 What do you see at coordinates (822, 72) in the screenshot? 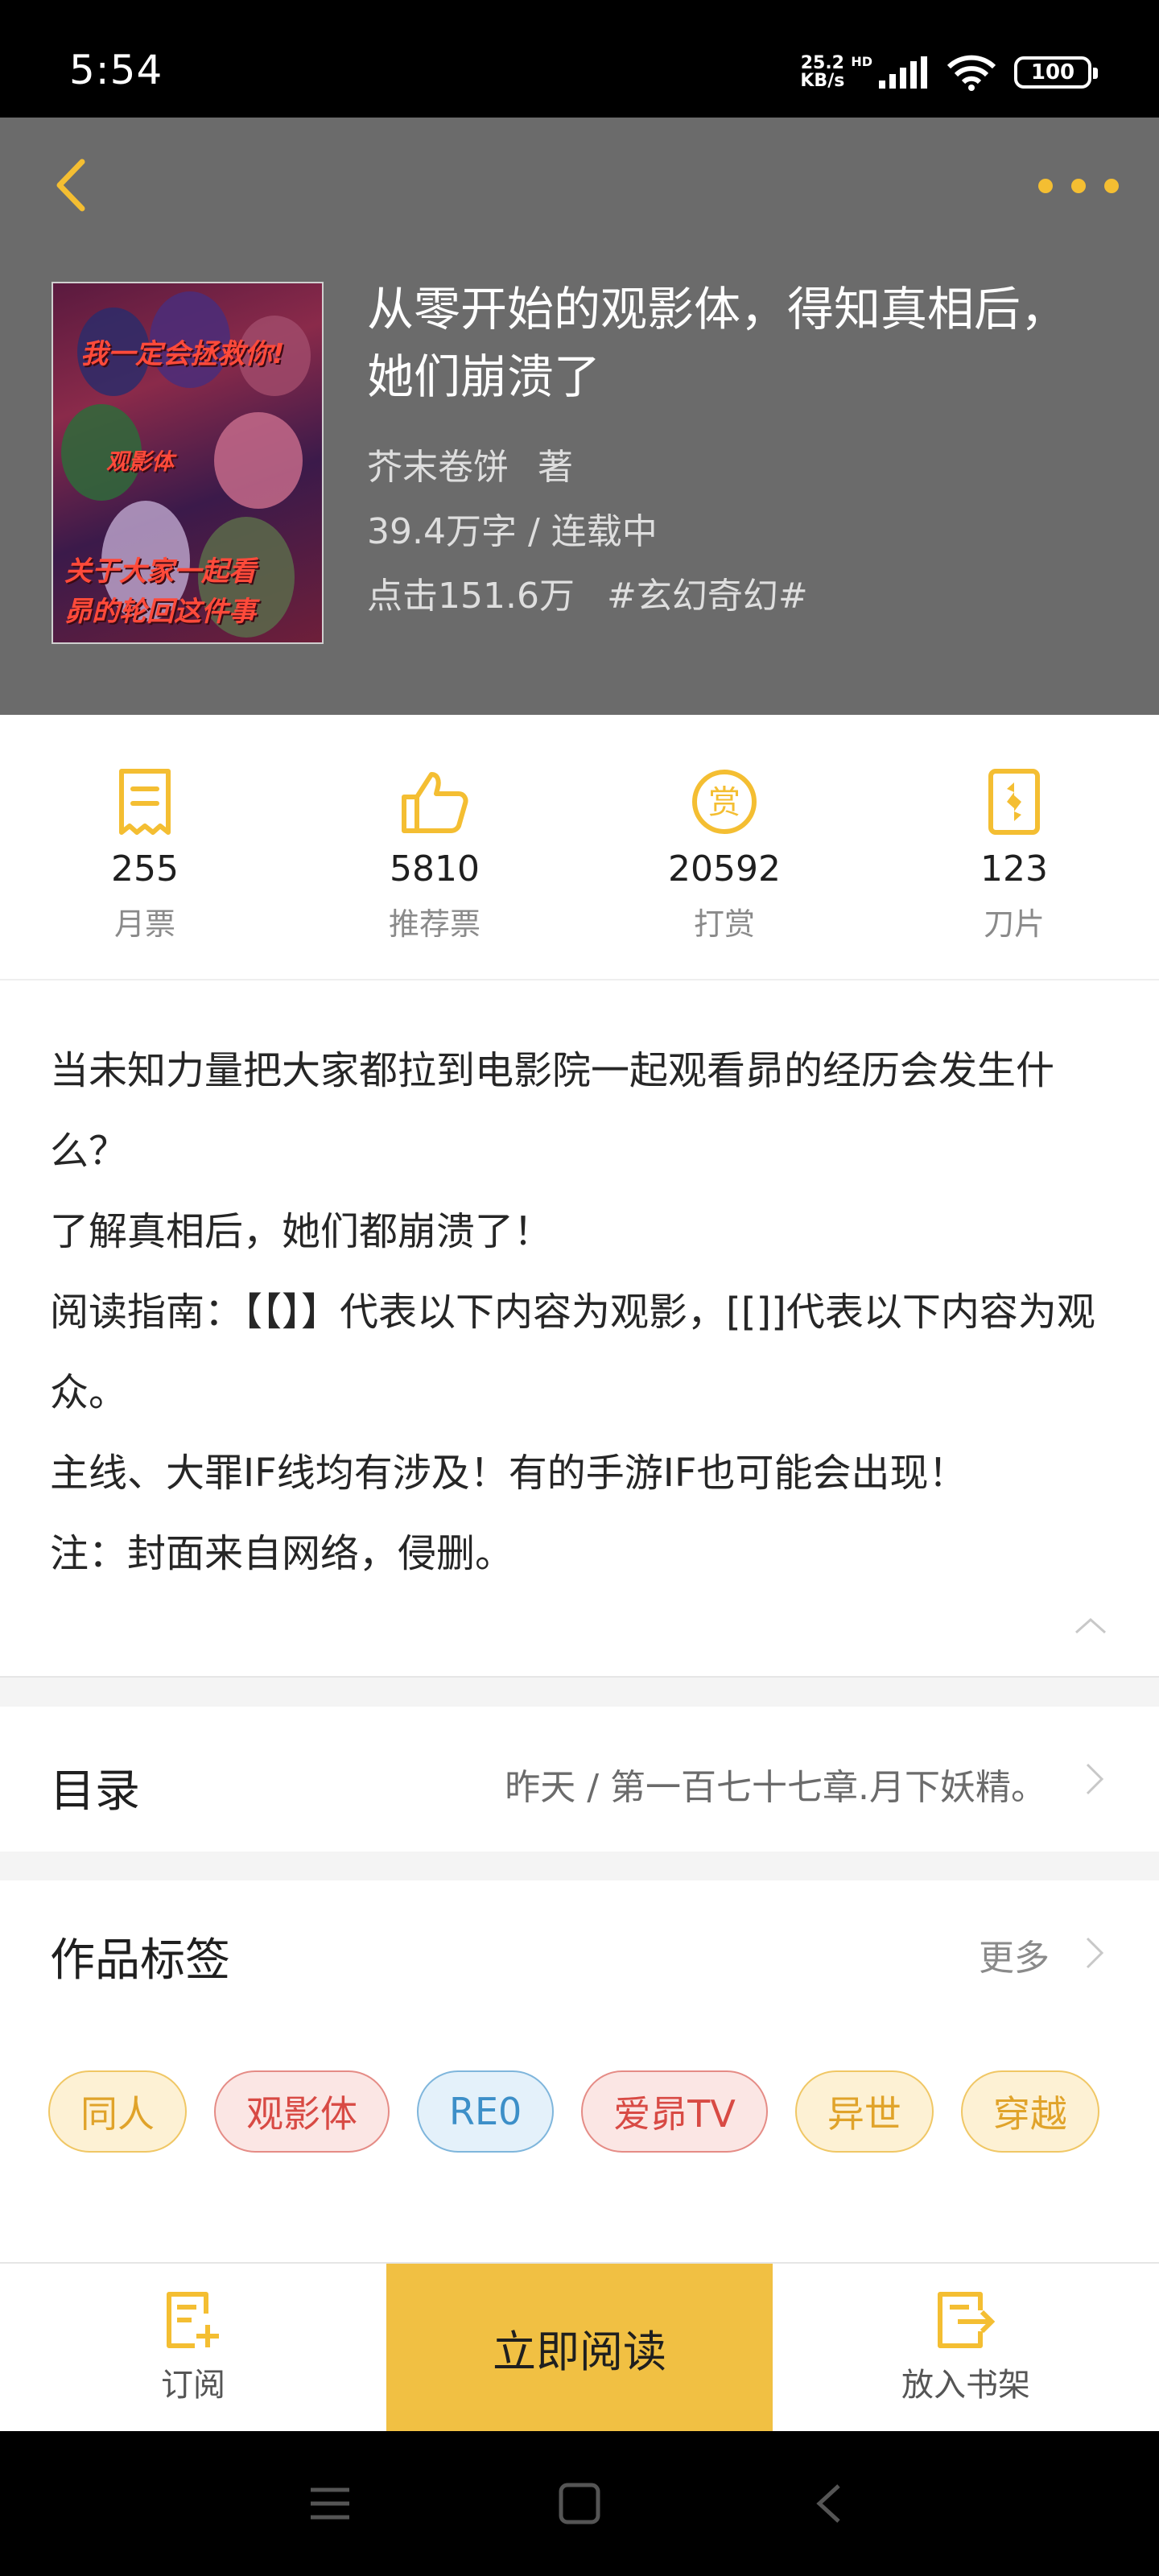
I see `network-speed: 25.2 KB/s` at bounding box center [822, 72].